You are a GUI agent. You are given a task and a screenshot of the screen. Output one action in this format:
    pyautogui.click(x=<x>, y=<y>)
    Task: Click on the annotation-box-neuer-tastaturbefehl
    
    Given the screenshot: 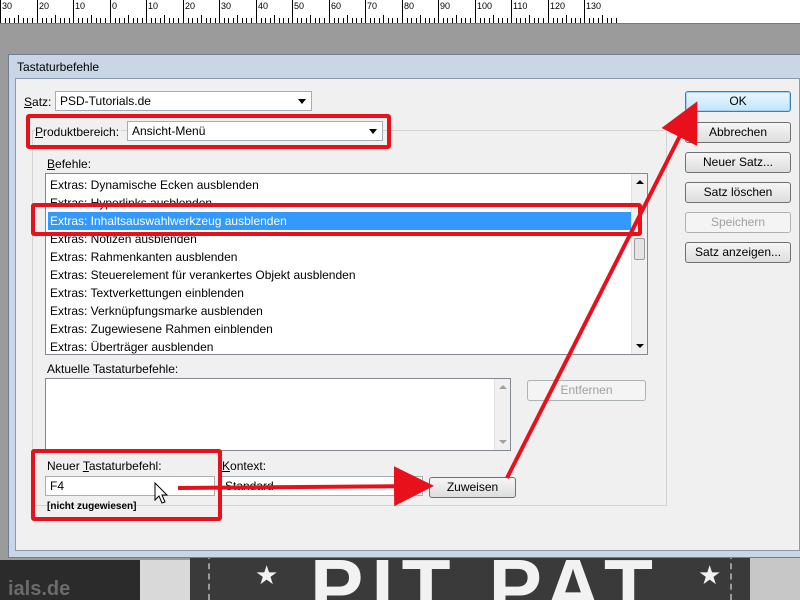 What is the action you would take?
    pyautogui.click(x=126, y=485)
    